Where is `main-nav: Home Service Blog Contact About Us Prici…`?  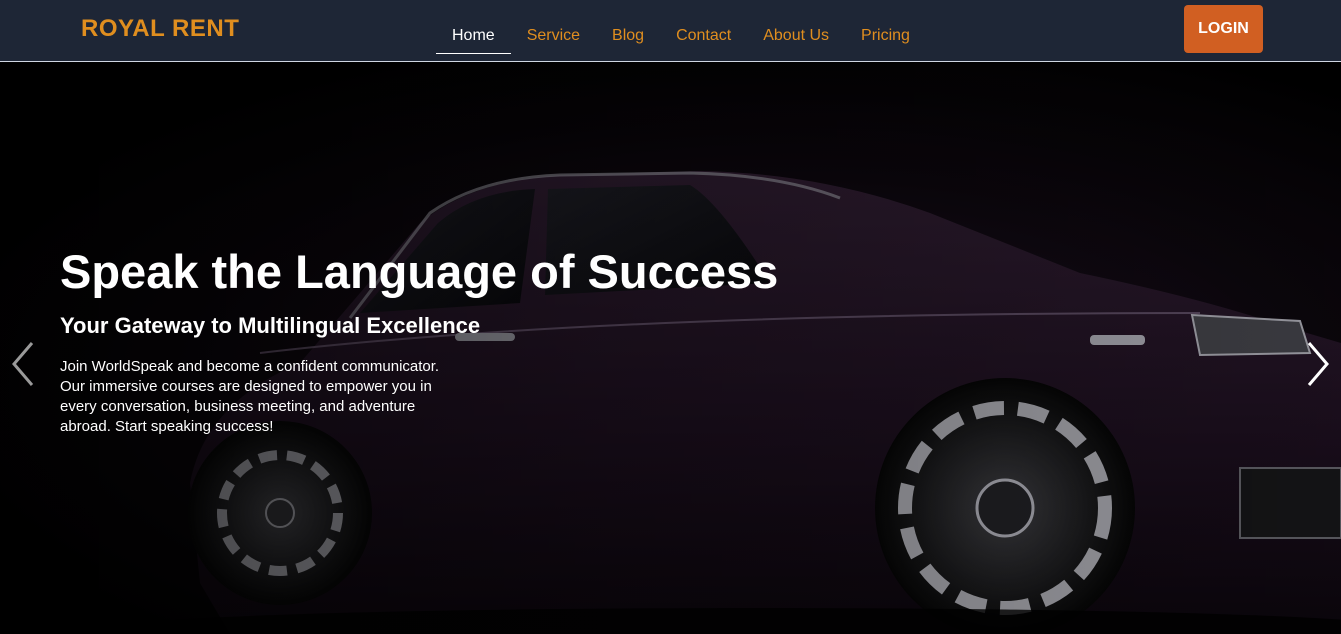 main-nav: Home Service Blog Contact About Us Prici… is located at coordinates (681, 31).